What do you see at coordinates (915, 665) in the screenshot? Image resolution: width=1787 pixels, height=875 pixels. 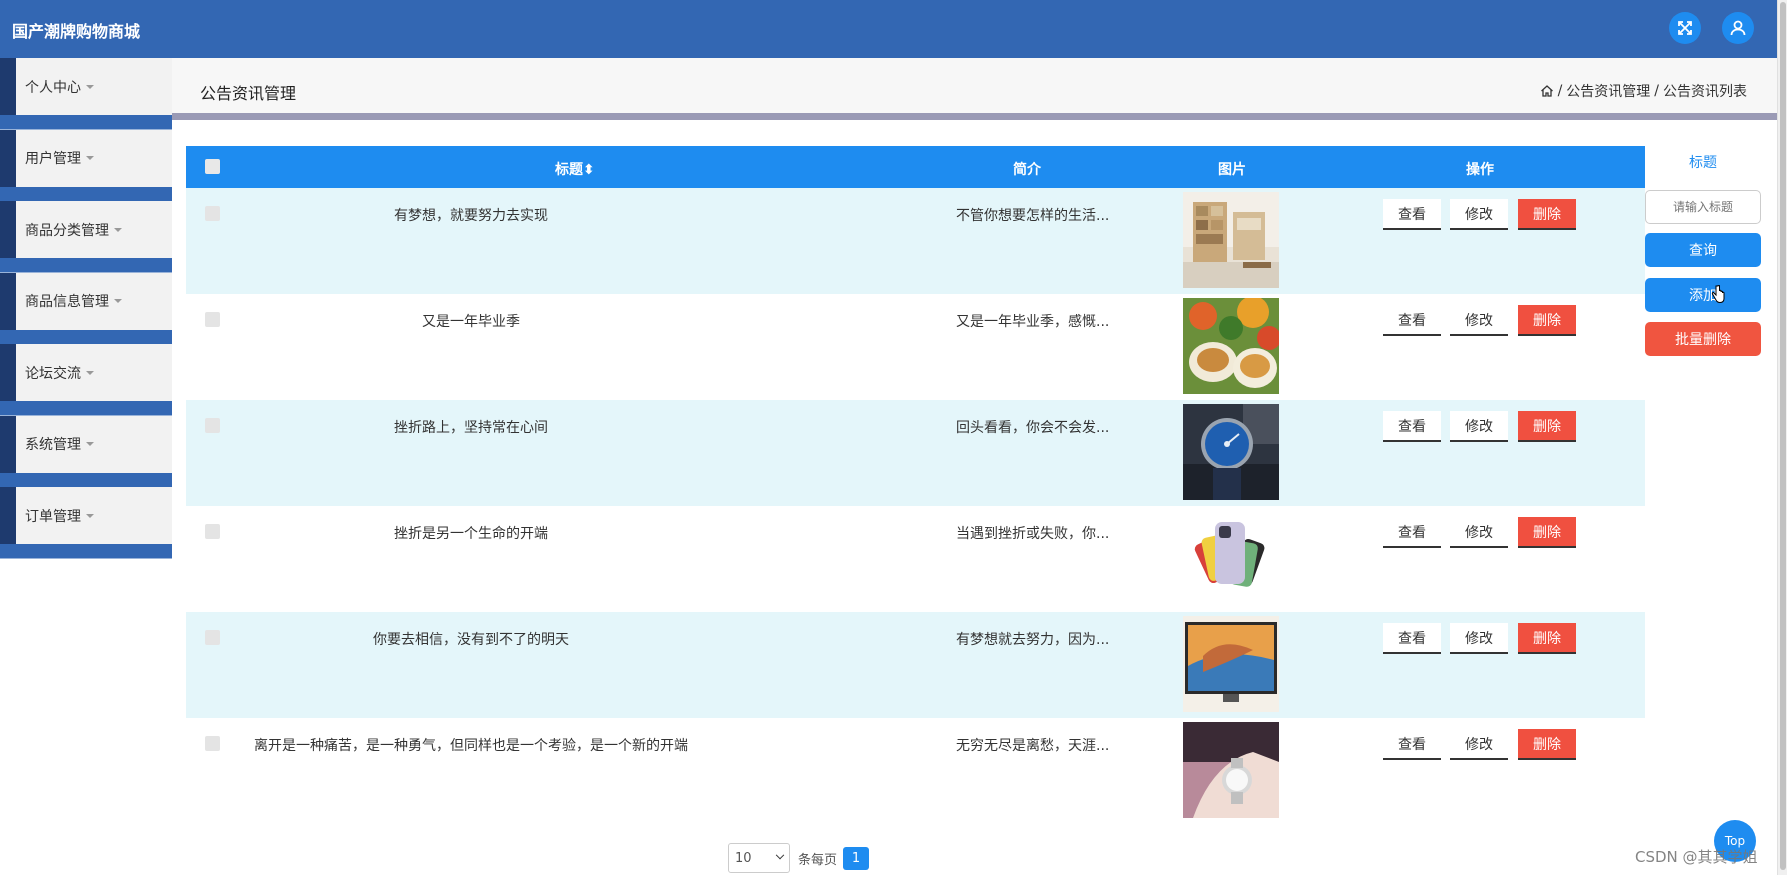 I see `table-row: 你要去相信，没有到不了的明天 有梦想就去努力，因为... 查看 修改 删除` at bounding box center [915, 665].